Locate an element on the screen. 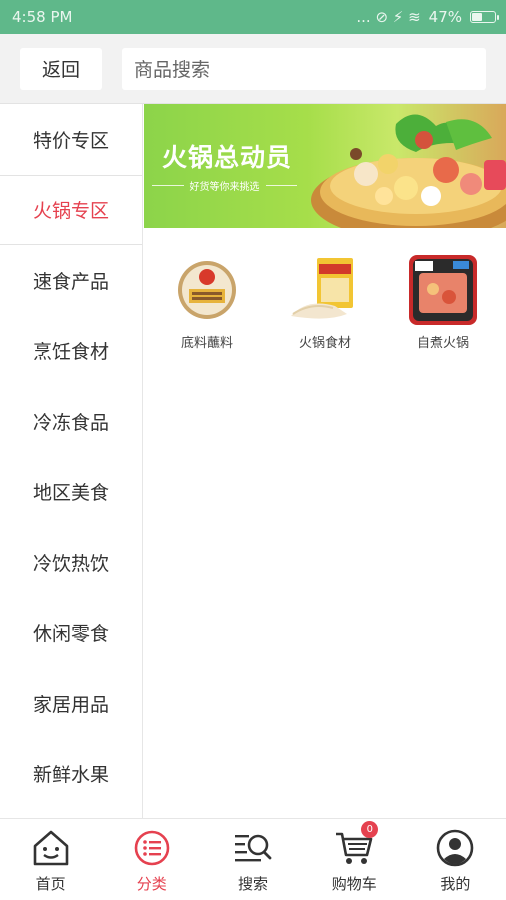  tab-cart-label: 购物车 is located at coordinates (354, 884).